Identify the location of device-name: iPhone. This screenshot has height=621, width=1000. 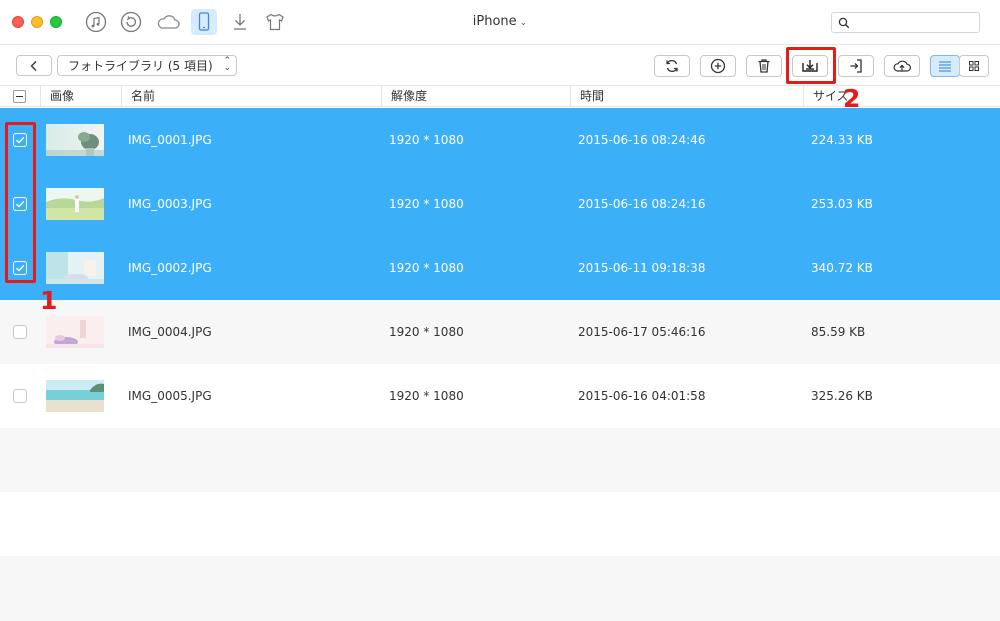
(494, 21).